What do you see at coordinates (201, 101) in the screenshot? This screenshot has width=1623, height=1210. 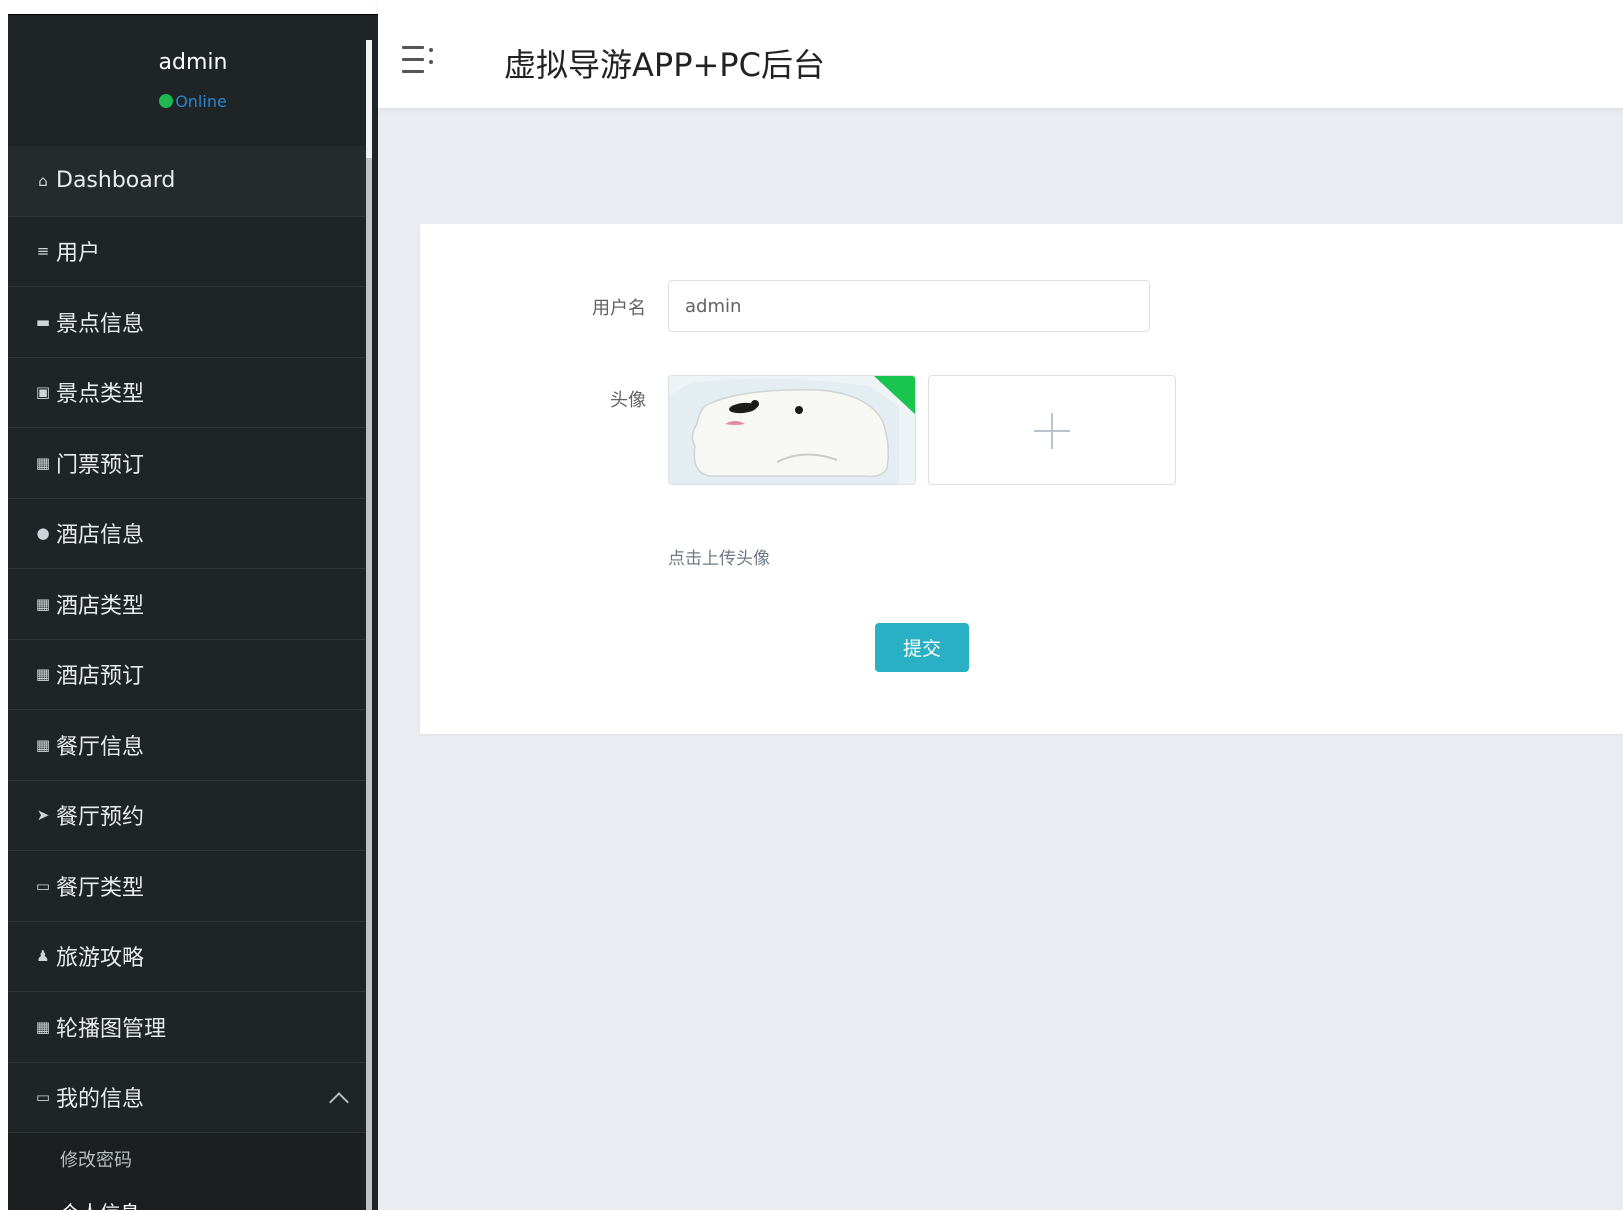 I see `status-text: Online` at bounding box center [201, 101].